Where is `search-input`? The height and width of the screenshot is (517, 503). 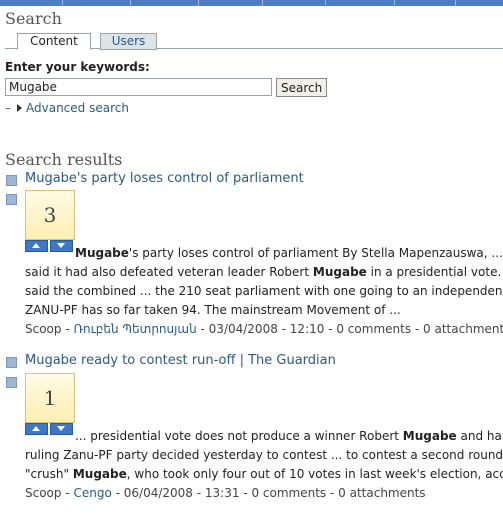 search-input is located at coordinates (138, 87).